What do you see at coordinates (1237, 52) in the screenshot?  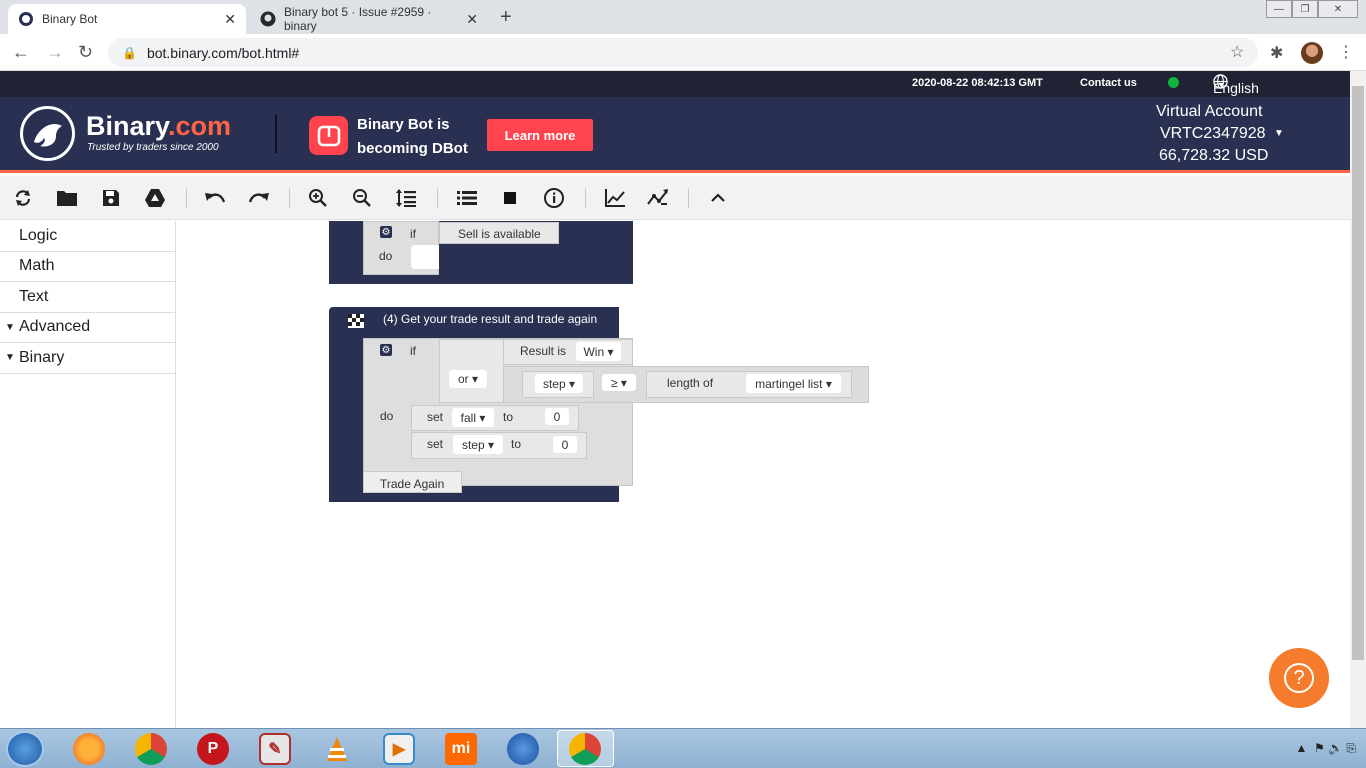 I see `bookmark-star-icon: ☆` at bounding box center [1237, 52].